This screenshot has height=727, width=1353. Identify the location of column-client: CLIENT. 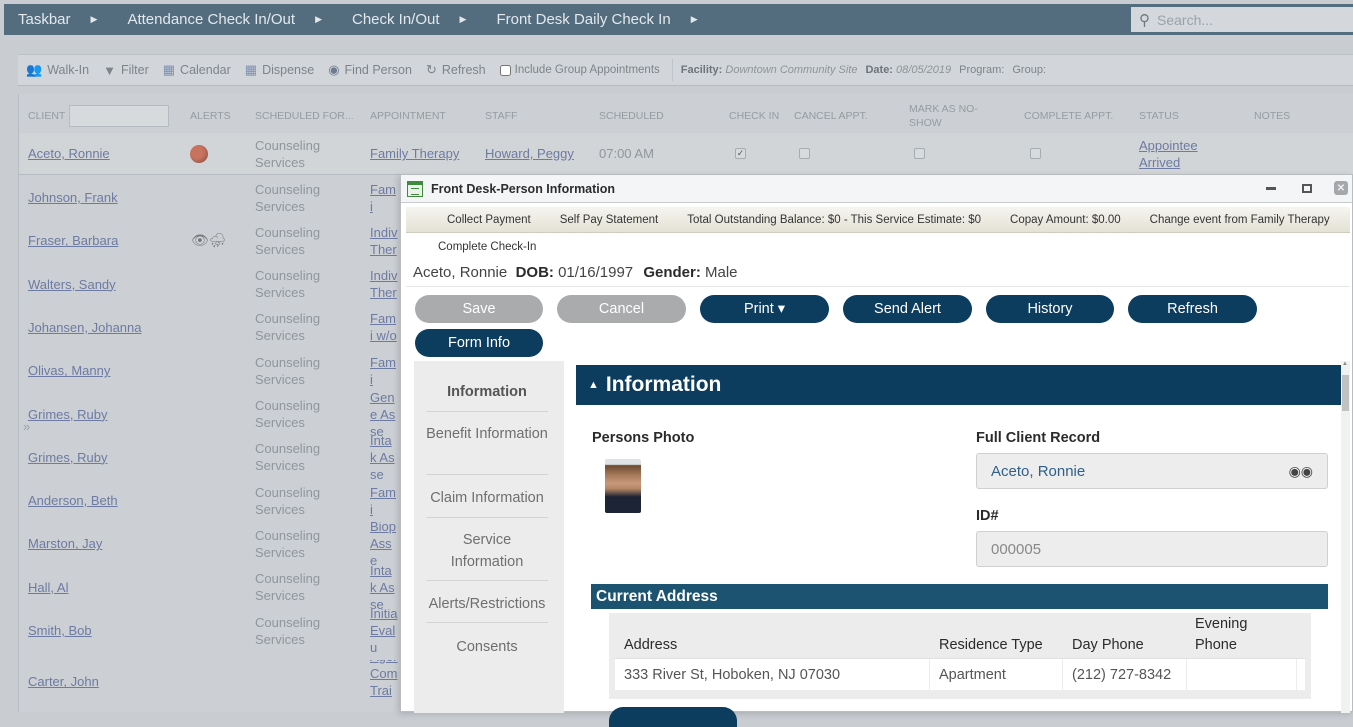
(99, 116).